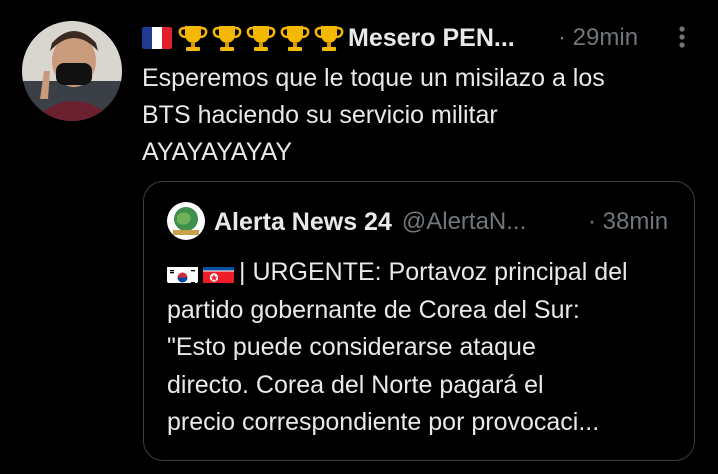  Describe the element at coordinates (433, 272) in the screenshot. I see `quoted-text-first-line: | URGENTE: Portavoz principal del` at that location.